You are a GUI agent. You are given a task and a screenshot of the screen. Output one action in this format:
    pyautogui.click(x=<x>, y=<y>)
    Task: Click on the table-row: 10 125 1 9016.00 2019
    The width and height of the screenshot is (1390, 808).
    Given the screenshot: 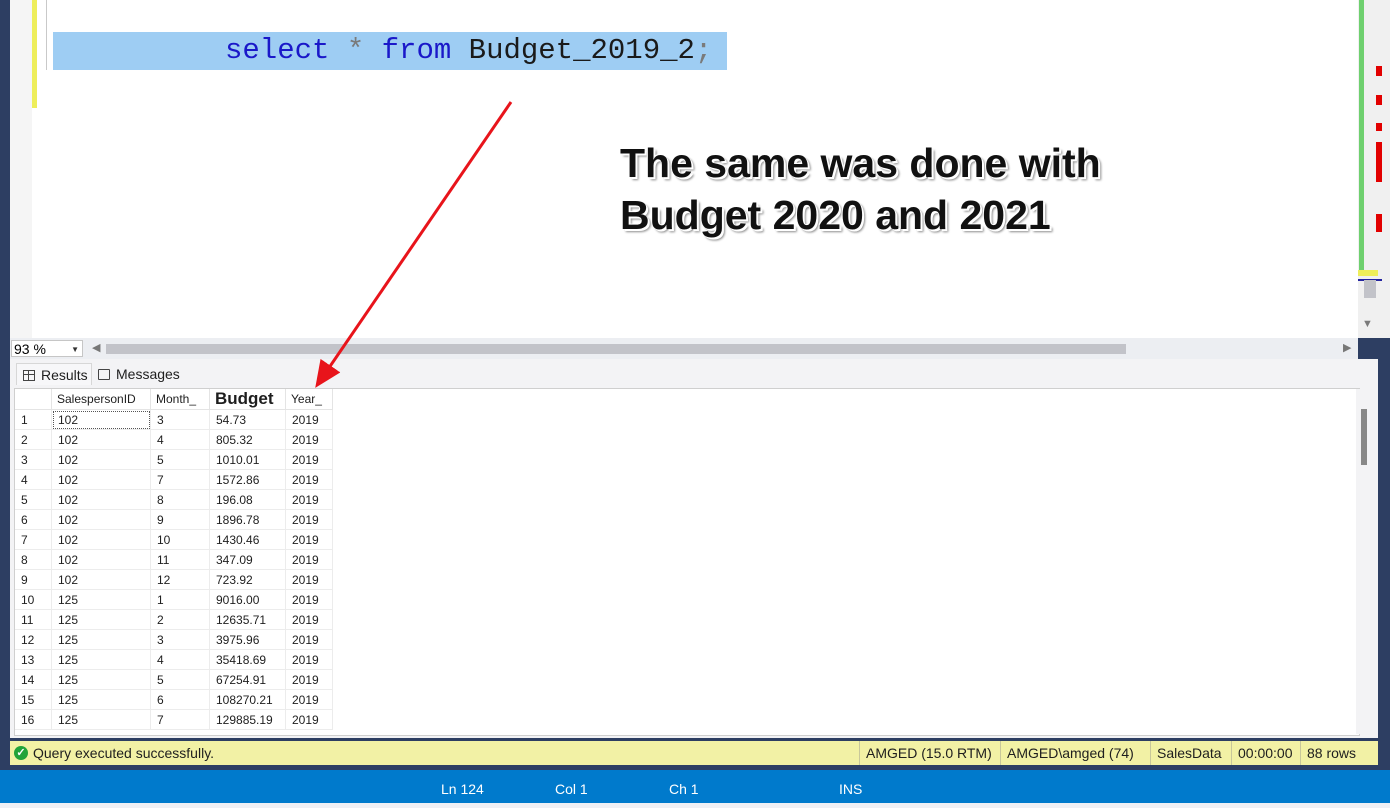 What is the action you would take?
    pyautogui.click(x=174, y=599)
    